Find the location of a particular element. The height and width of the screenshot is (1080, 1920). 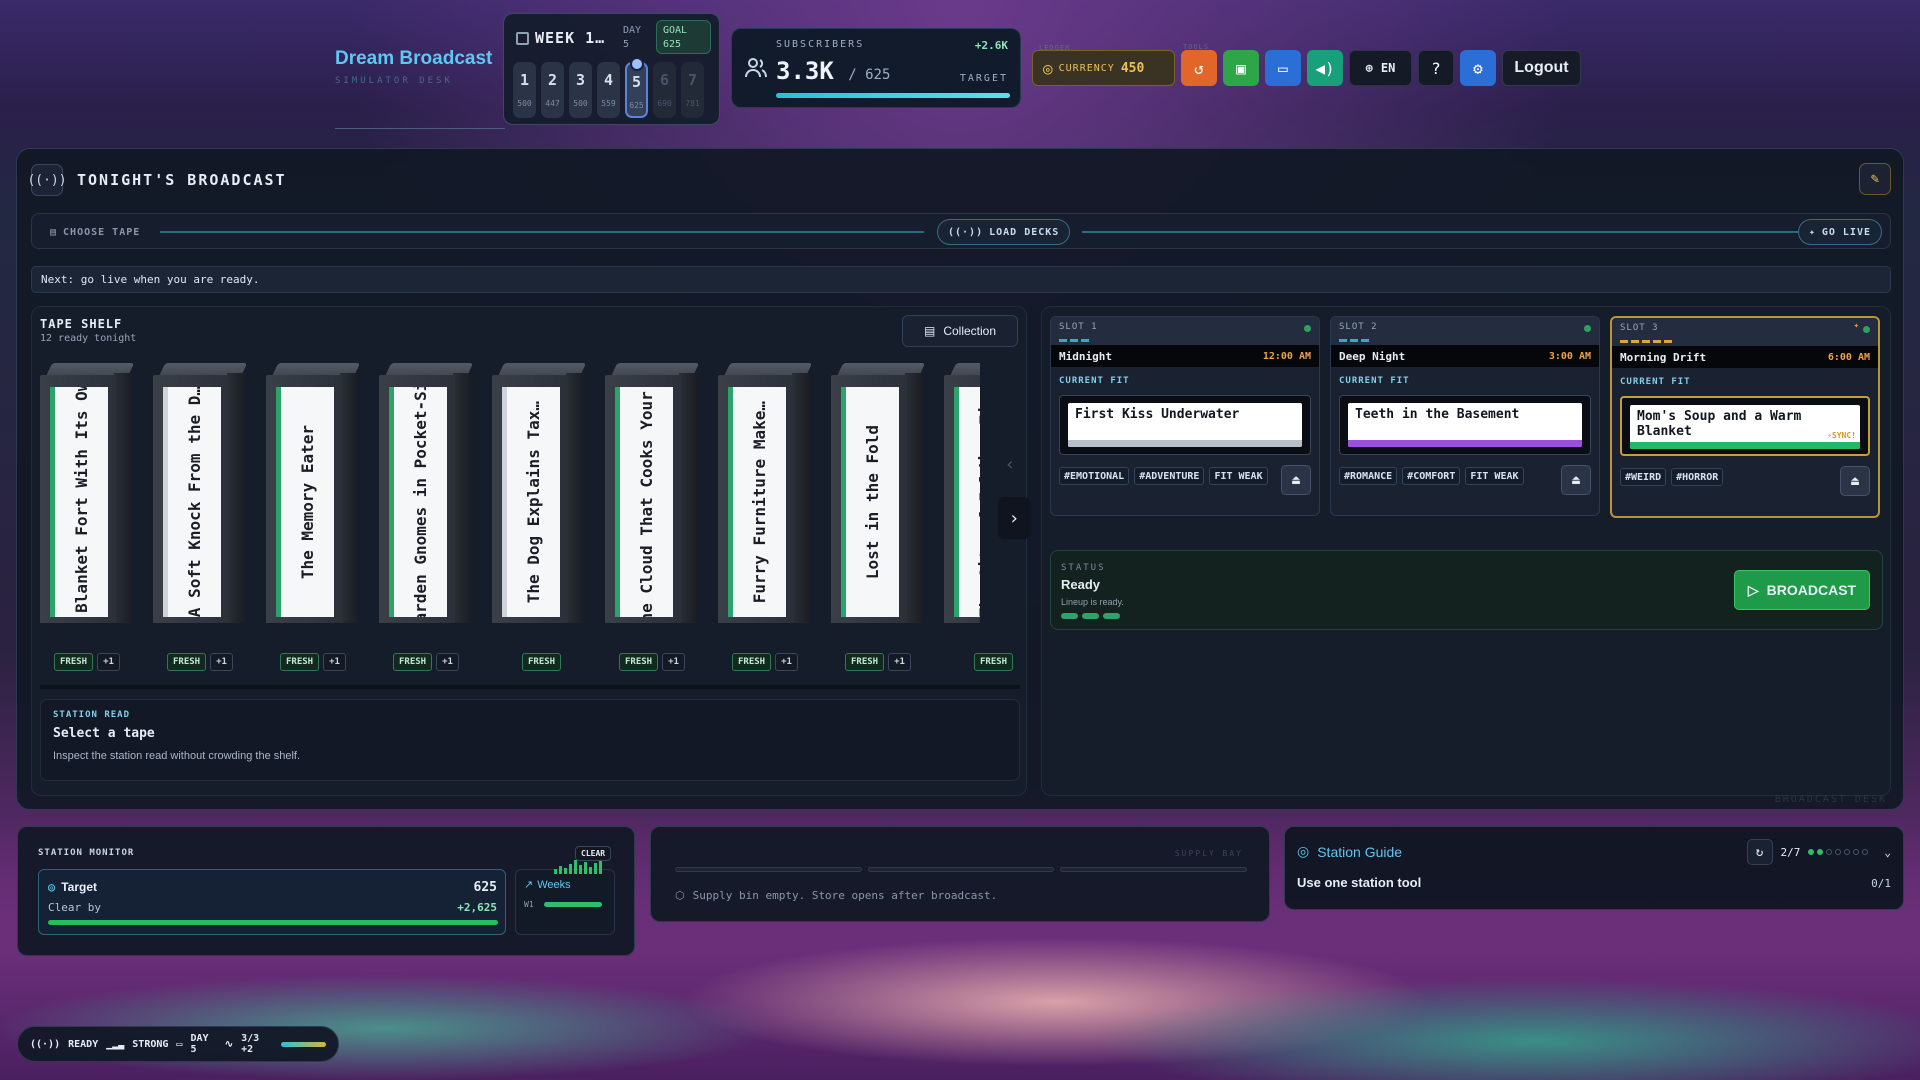

open-folder-button: ▭ is located at coordinates (1283, 68).